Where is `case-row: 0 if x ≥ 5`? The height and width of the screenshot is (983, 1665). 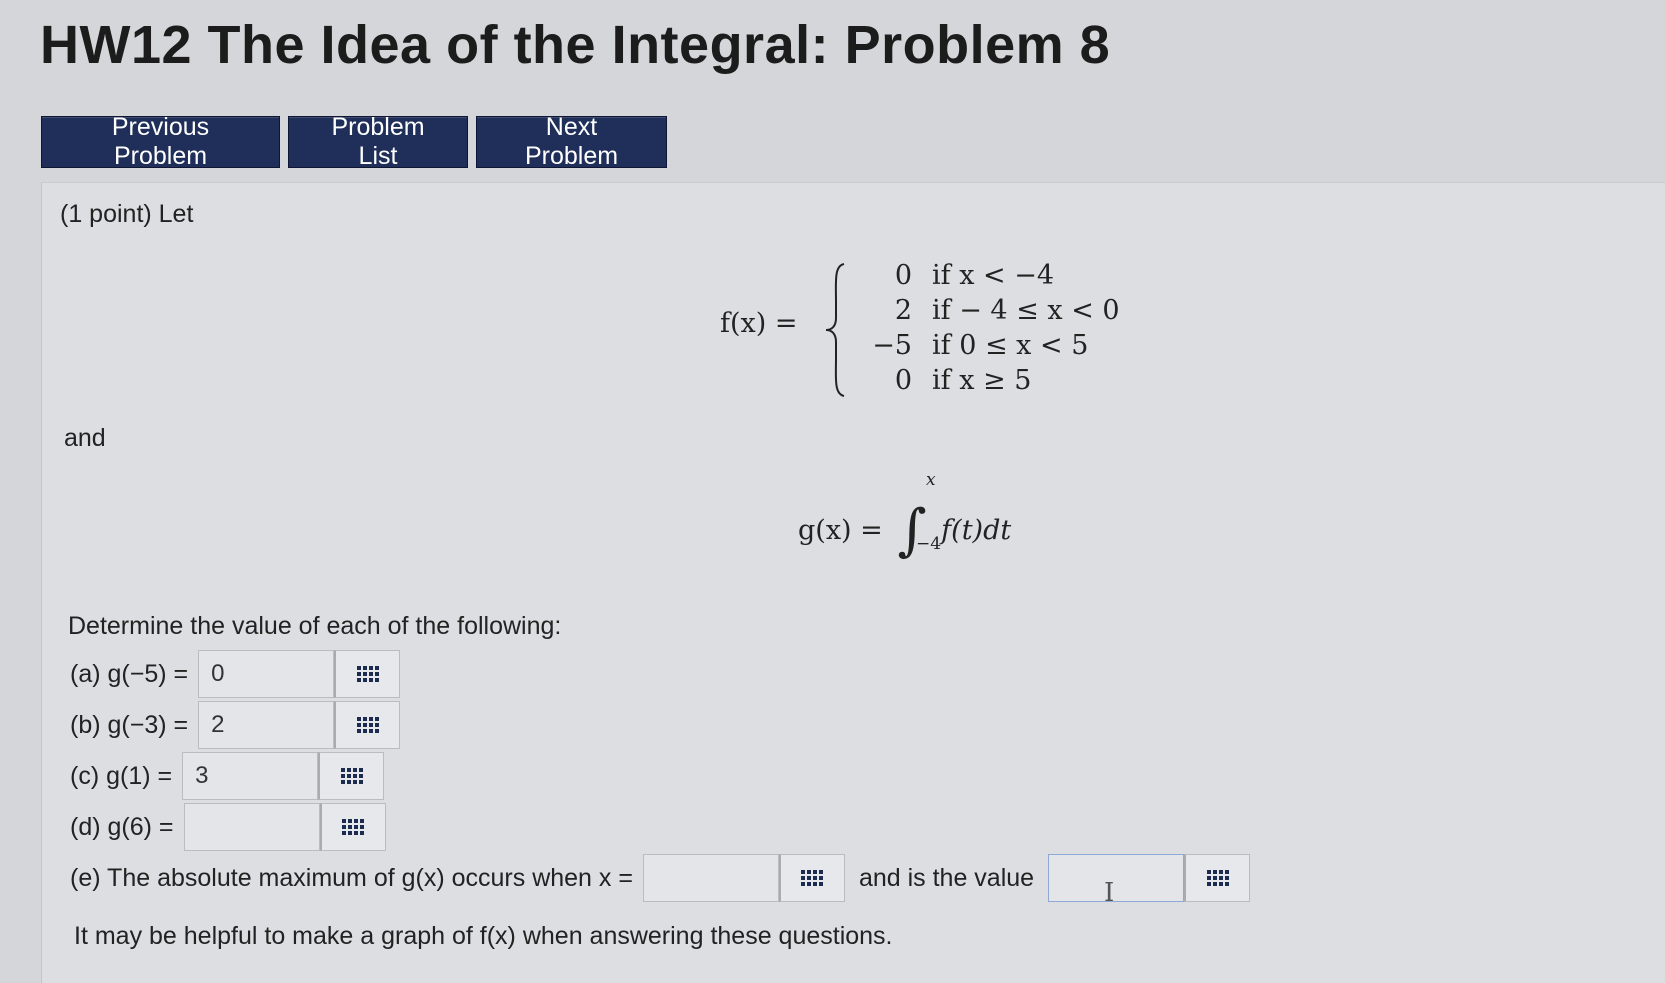 case-row: 0 if x ≥ 5 is located at coordinates (986, 380).